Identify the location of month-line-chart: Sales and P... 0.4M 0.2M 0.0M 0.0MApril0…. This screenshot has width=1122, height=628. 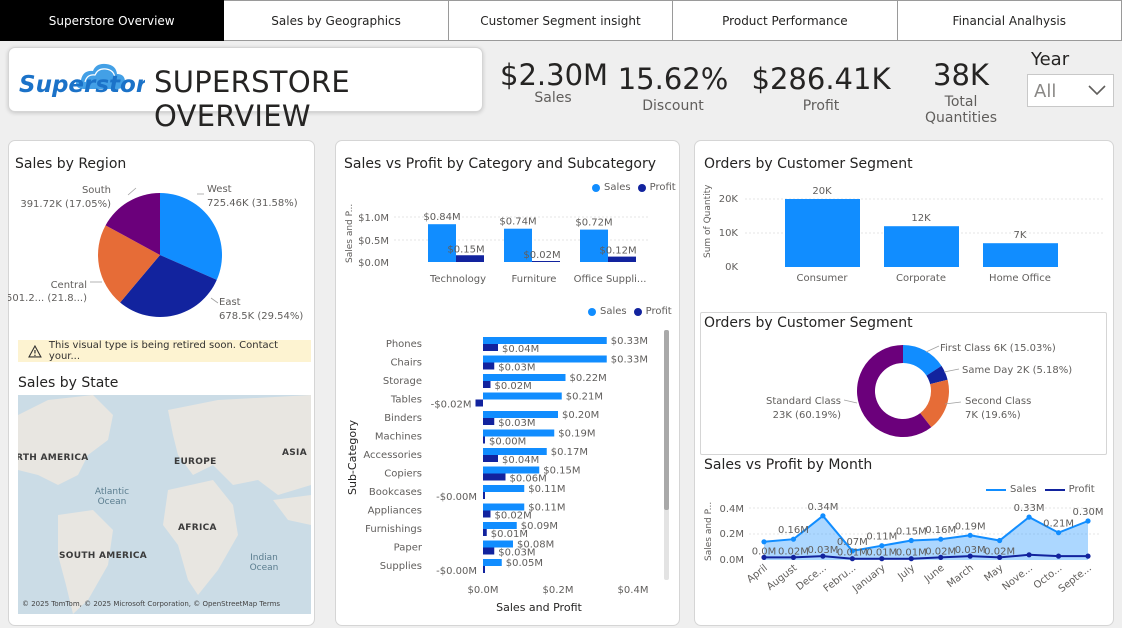
(903, 552).